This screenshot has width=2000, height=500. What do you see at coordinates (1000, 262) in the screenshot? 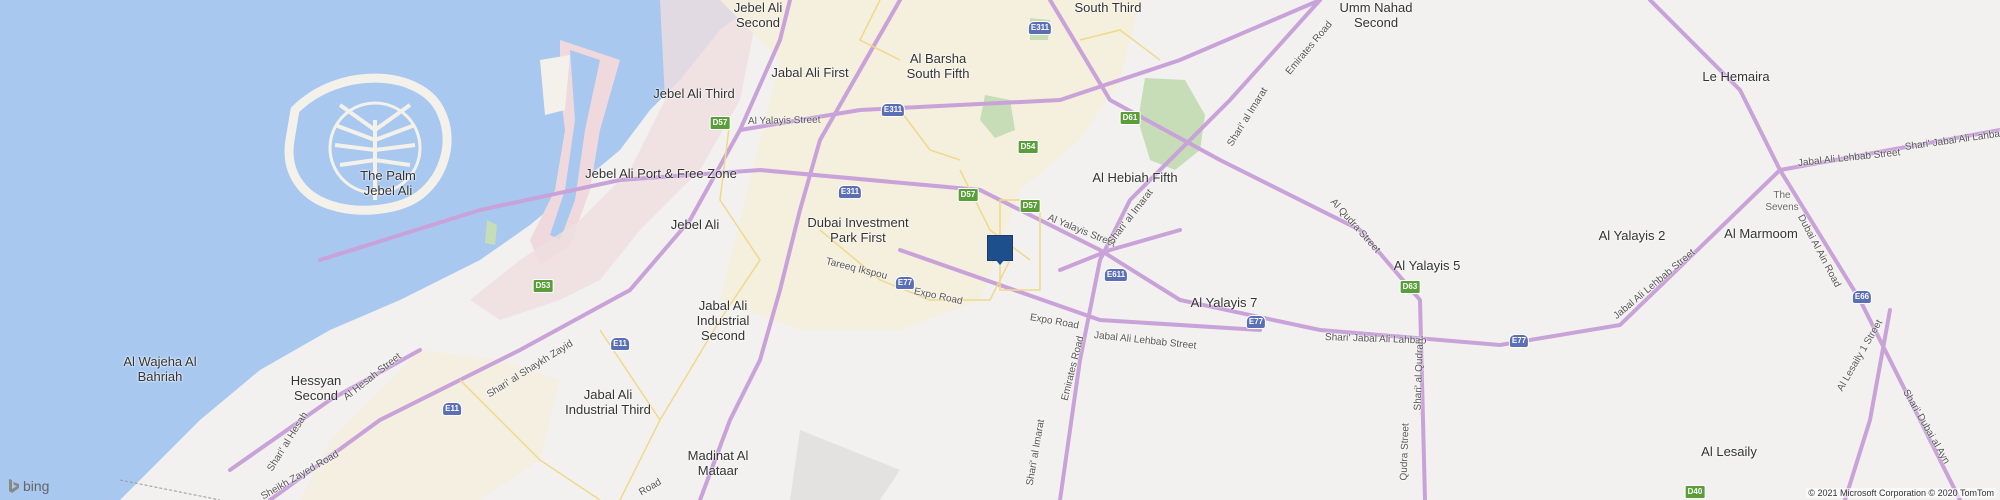
I see `location-marker-tip` at bounding box center [1000, 262].